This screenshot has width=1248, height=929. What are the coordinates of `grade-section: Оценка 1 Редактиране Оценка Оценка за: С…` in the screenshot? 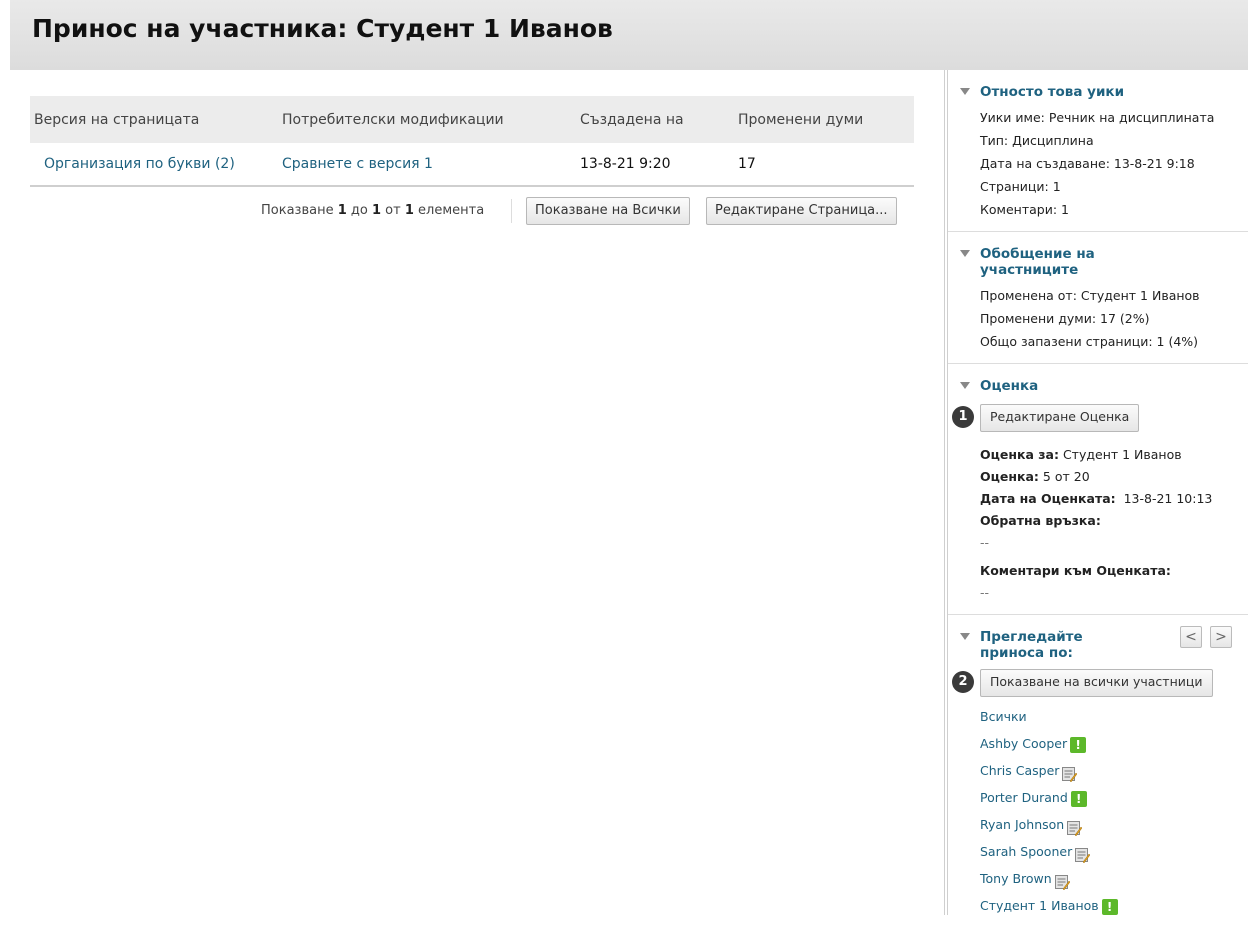 It's located at (1098, 489).